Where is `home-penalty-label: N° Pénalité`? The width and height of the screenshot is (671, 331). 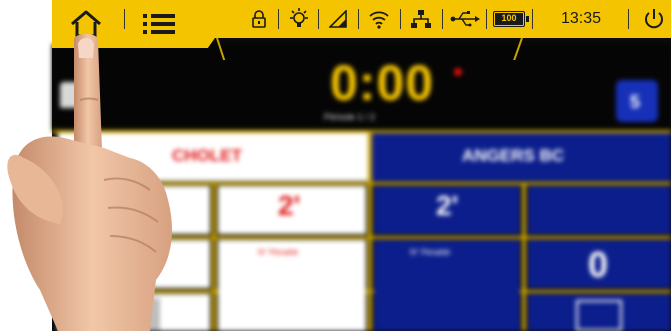
home-penalty-label: N° Pénalité is located at coordinates (278, 252).